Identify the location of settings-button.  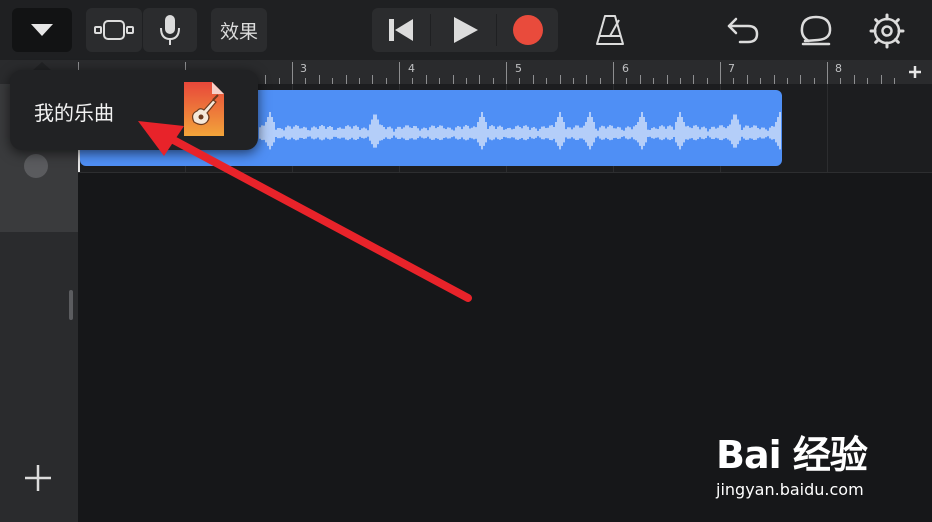
(887, 31).